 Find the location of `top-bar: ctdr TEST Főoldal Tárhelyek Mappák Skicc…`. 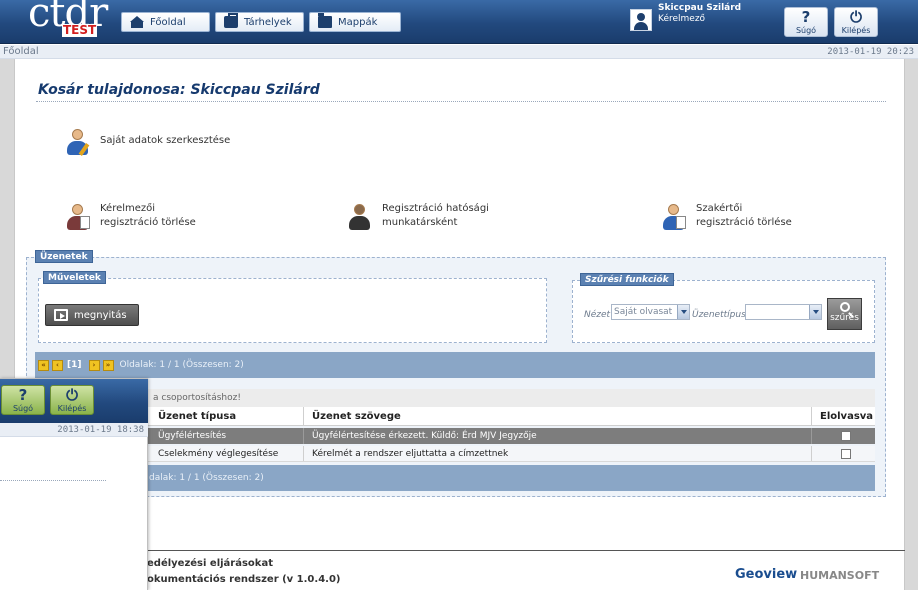

top-bar: ctdr TEST Főoldal Tárhelyek Mappák Skicc… is located at coordinates (459, 22).